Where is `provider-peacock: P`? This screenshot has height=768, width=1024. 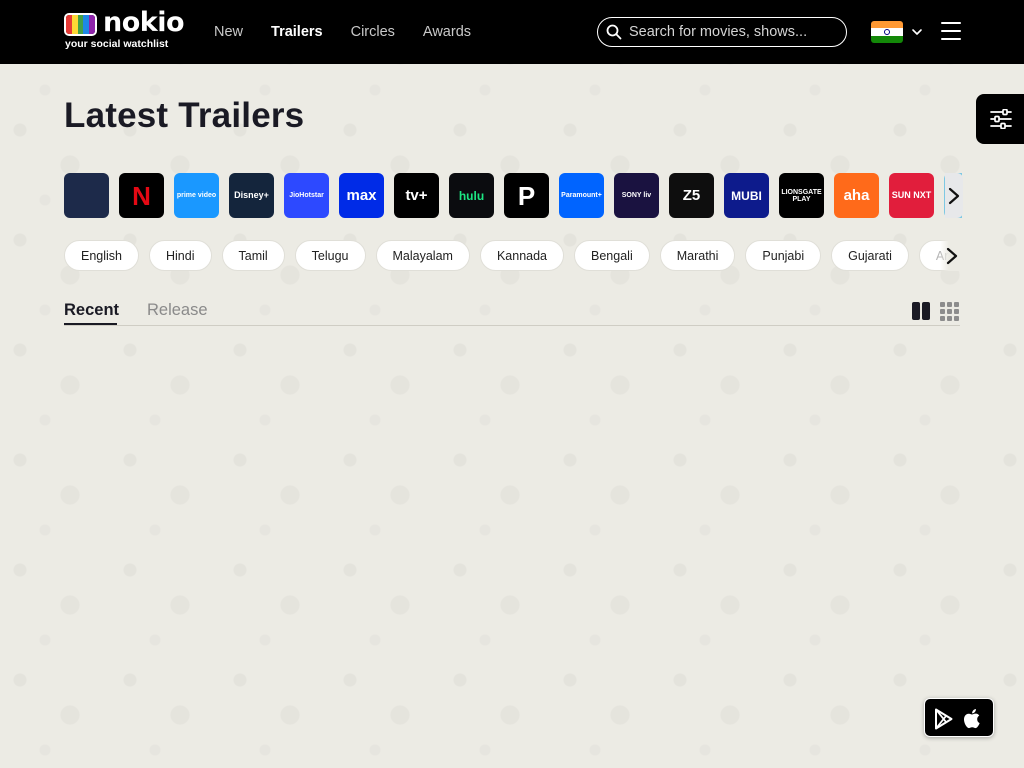
provider-peacock: P is located at coordinates (526, 195).